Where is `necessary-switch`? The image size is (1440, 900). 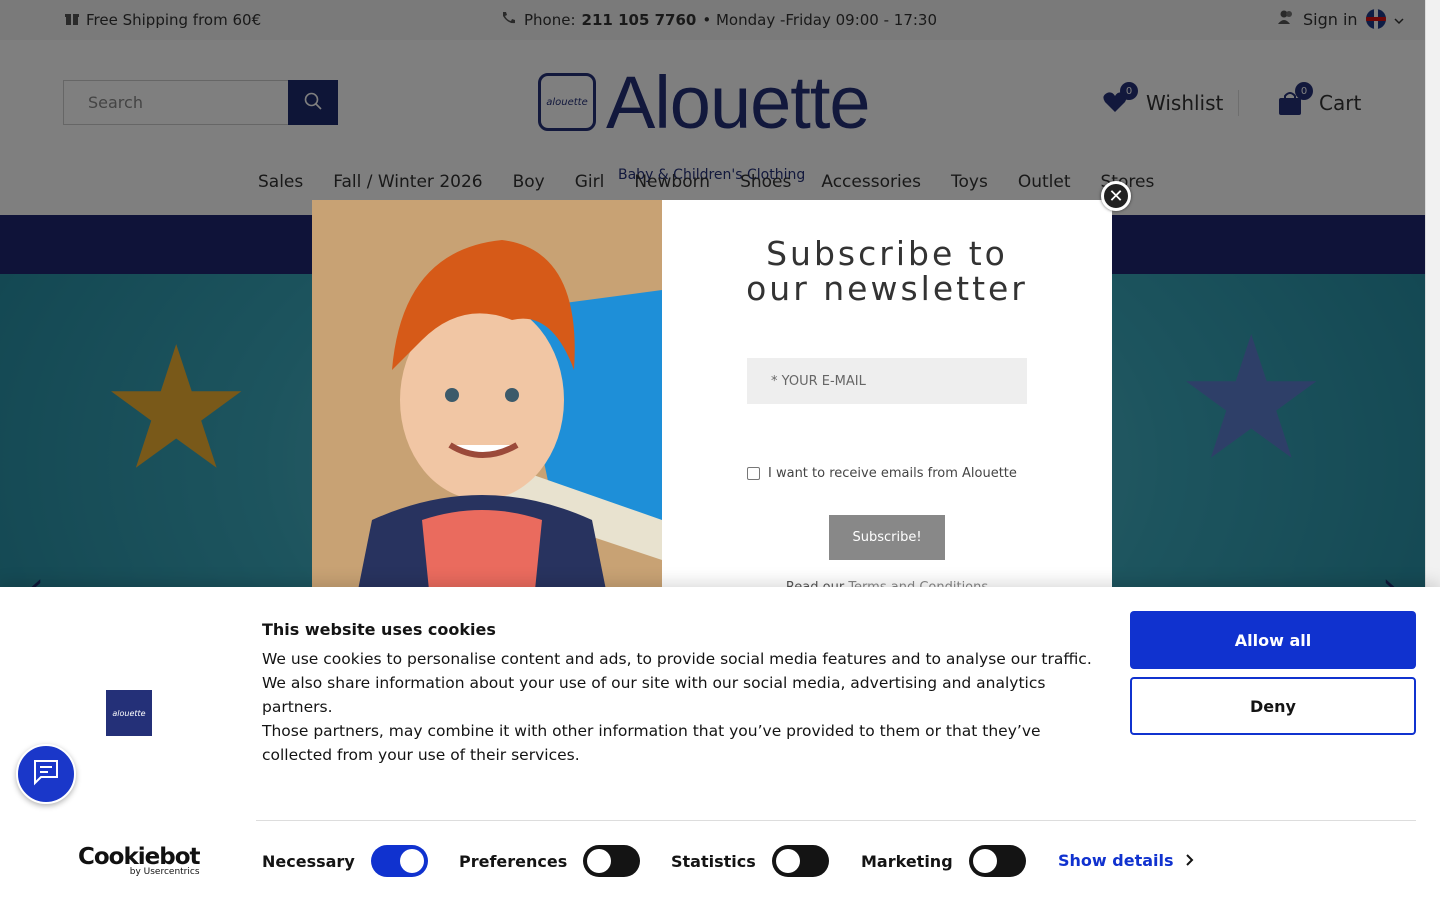 necessary-switch is located at coordinates (399, 861).